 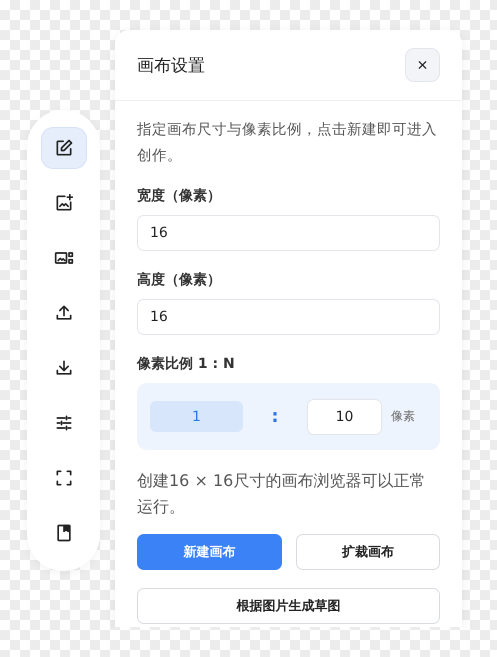 I want to click on pencil-square-icon, so click(x=64, y=148).